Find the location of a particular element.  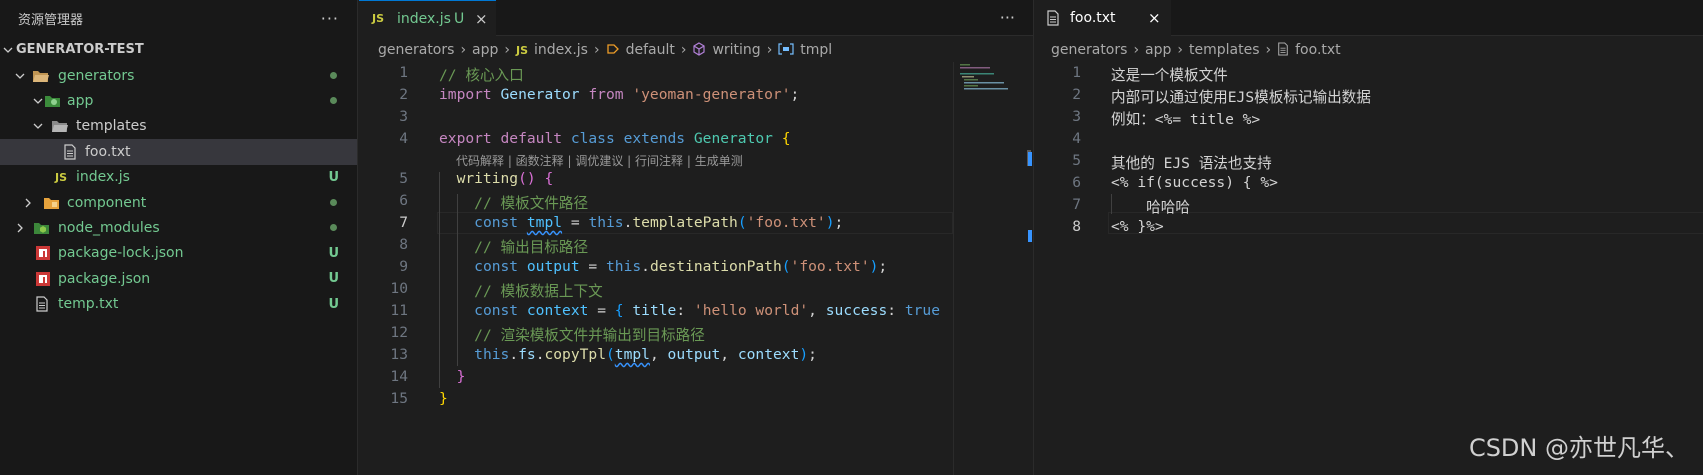

breadcrumb-item: tmpl is located at coordinates (816, 50).